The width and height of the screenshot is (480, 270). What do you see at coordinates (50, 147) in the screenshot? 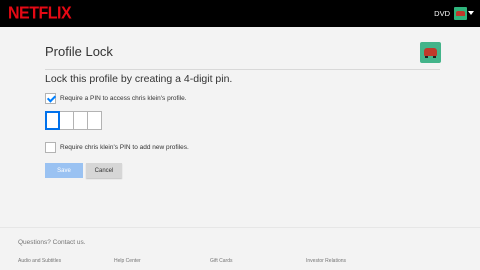
I see `require-add-profiles-checkbox` at bounding box center [50, 147].